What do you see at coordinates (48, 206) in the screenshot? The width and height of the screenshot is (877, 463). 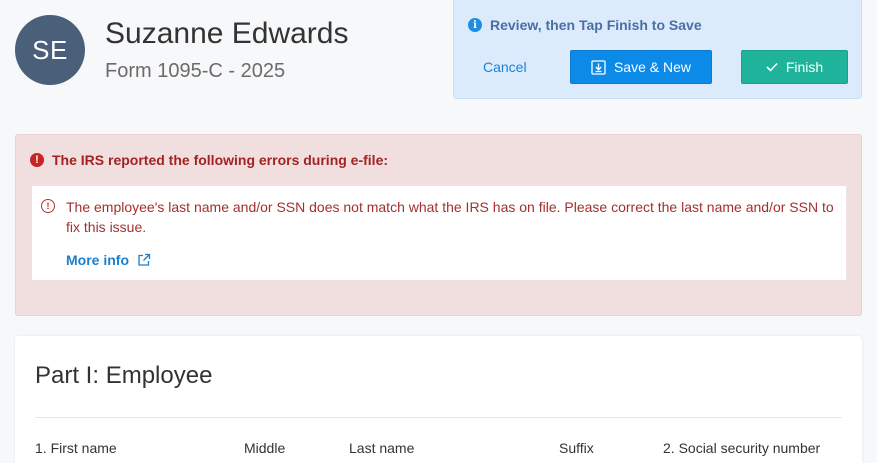 I see `error-outline-icon: !` at bounding box center [48, 206].